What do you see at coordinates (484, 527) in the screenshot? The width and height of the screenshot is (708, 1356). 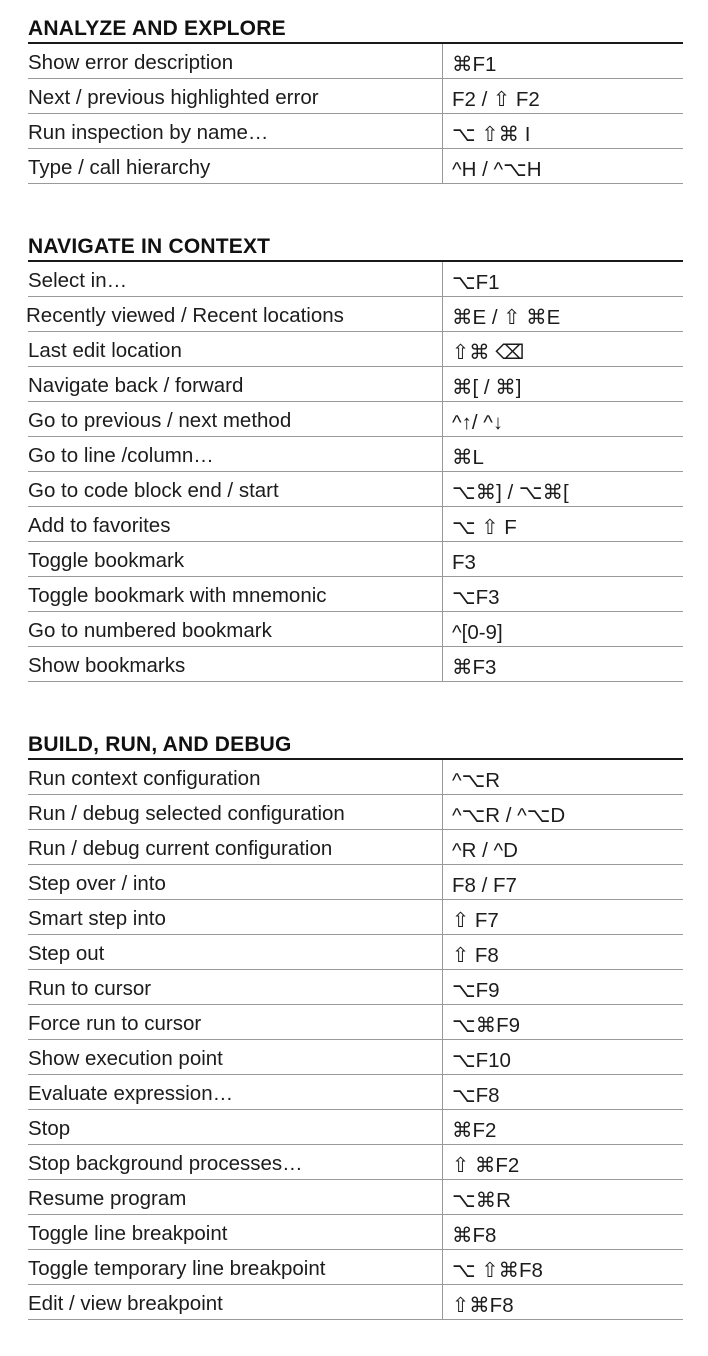 I see `shortcut-keys: ⌥ ⇧ F` at bounding box center [484, 527].